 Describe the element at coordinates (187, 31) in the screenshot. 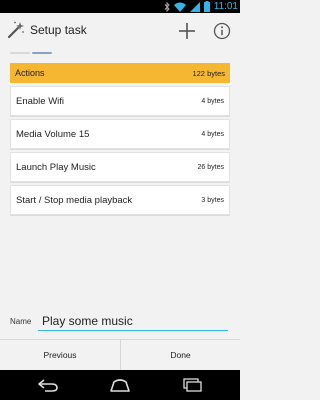

I see `add-icon` at that location.